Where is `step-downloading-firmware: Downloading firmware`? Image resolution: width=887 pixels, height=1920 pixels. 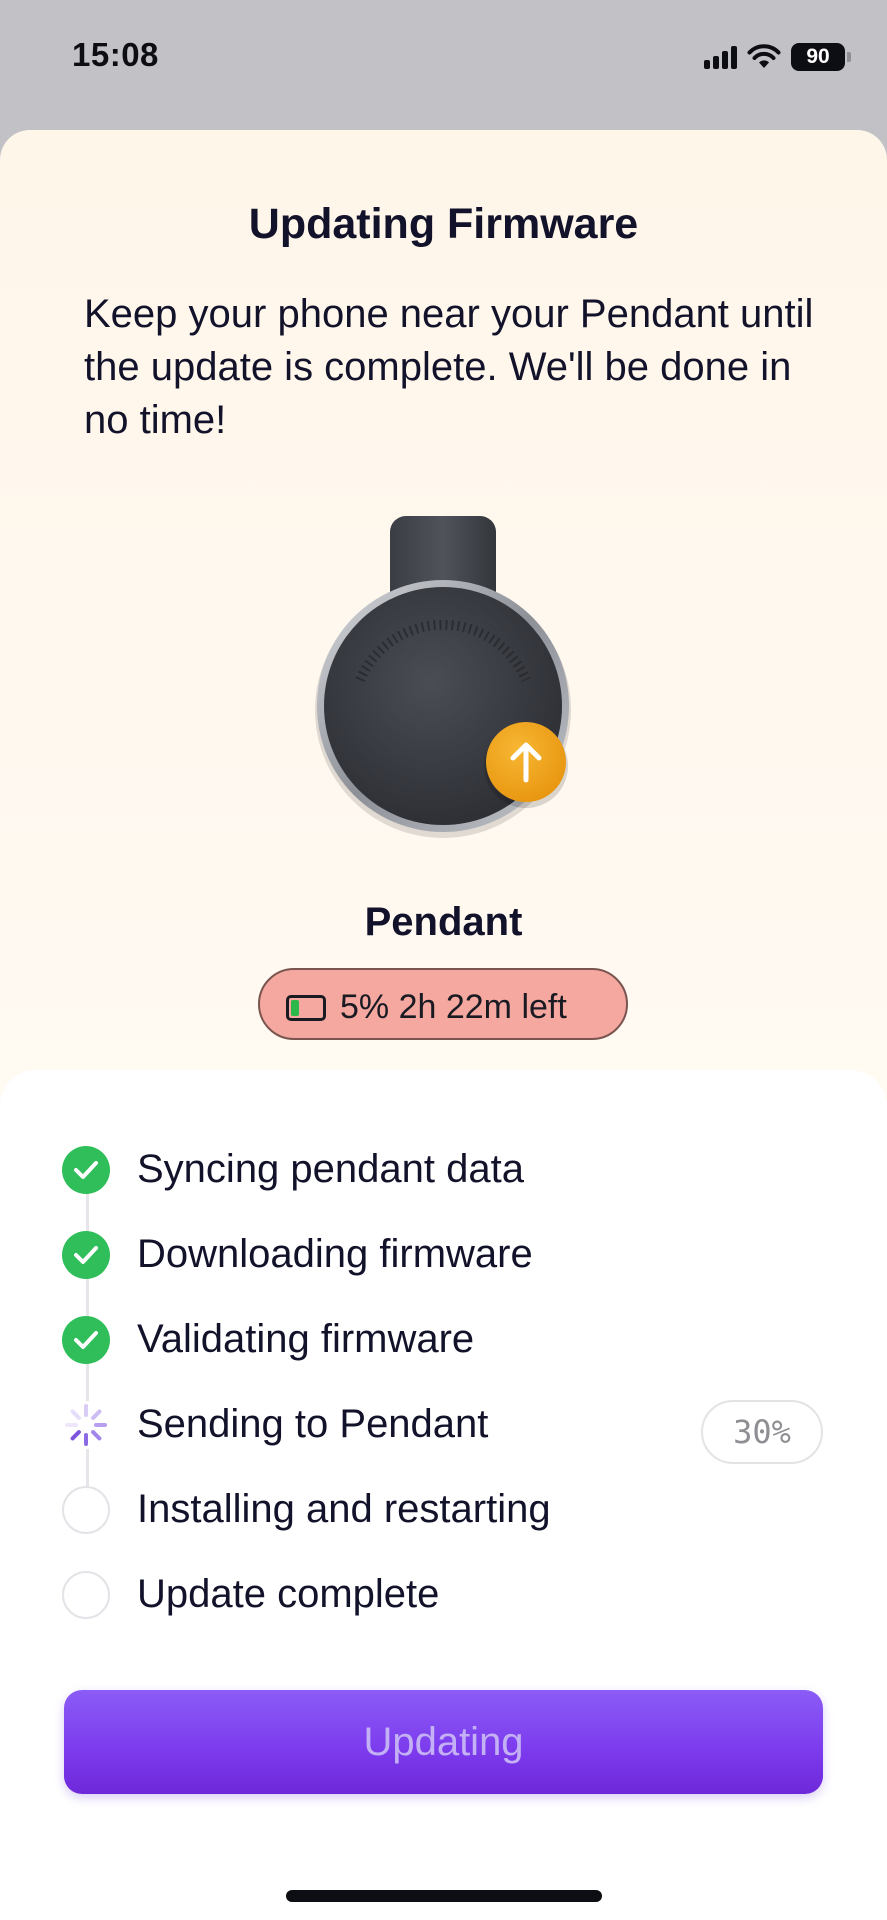 step-downloading-firmware: Downloading firmware is located at coordinates (452, 1255).